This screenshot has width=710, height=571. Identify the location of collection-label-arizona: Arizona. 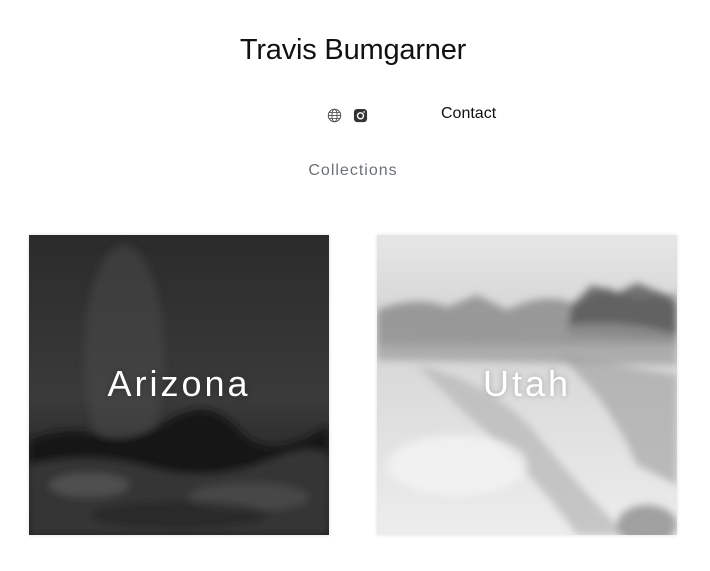
(179, 383).